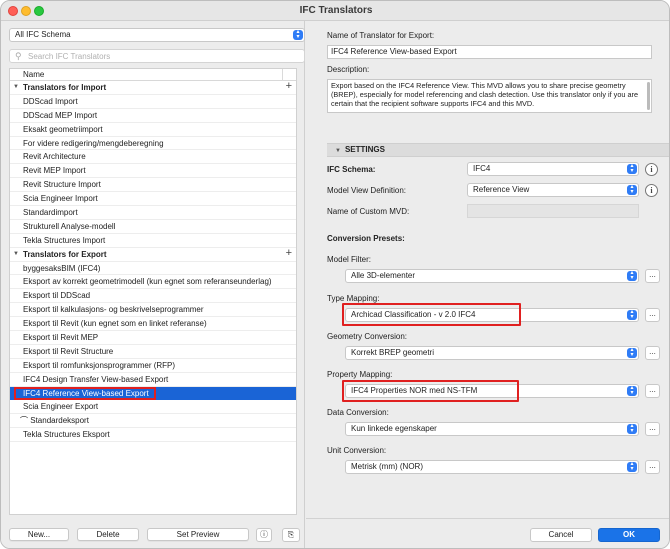  I want to click on list-item: Scia Engineer Export, so click(153, 407).